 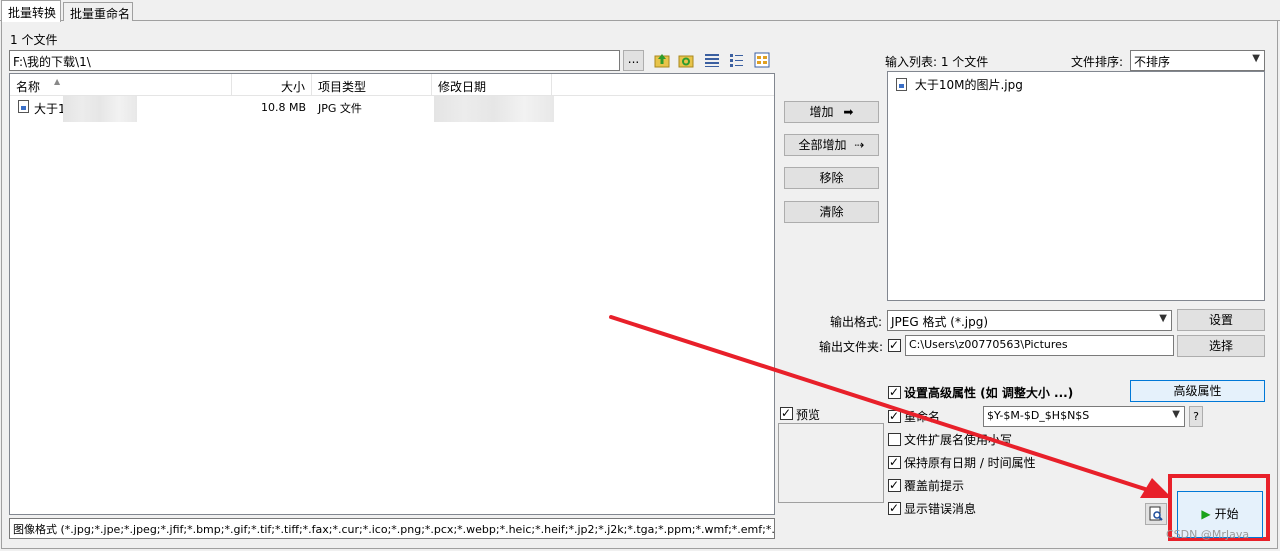 What do you see at coordinates (848, 112) in the screenshot?
I see `arrow-right-icon: ➡` at bounding box center [848, 112].